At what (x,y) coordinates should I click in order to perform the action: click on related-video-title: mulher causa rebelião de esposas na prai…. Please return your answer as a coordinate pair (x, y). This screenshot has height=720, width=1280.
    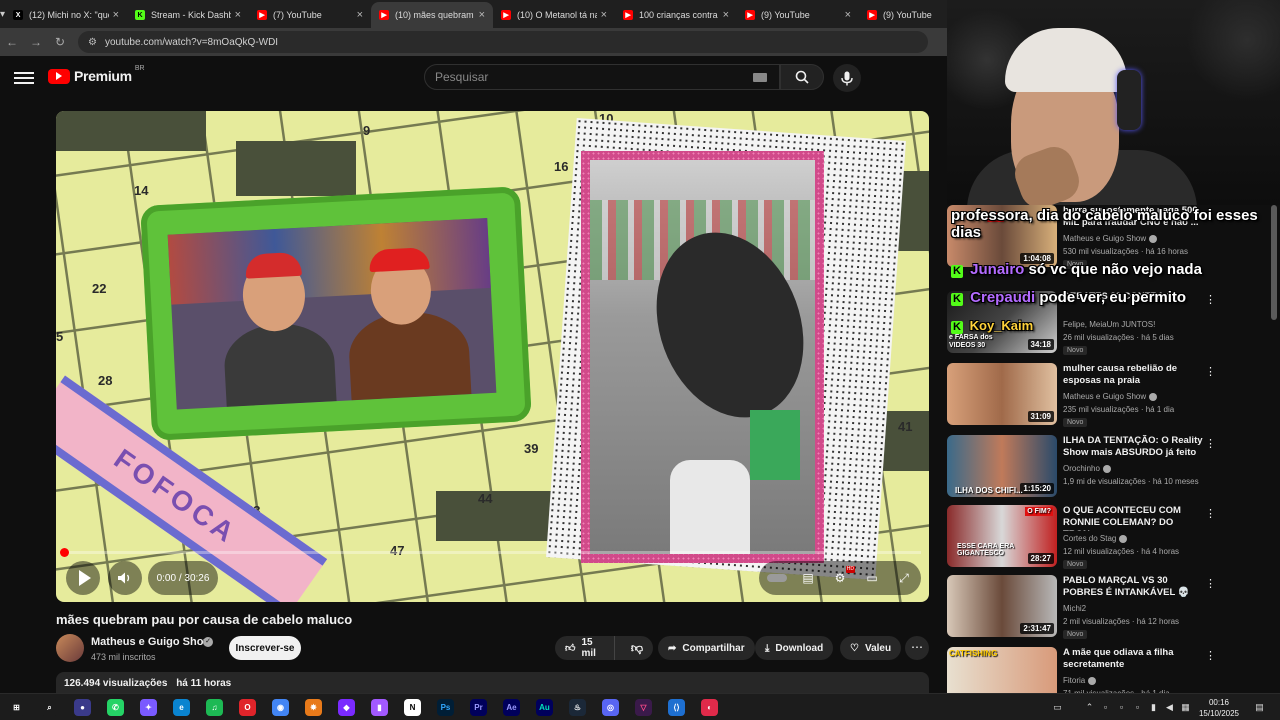
    Looking at the image, I should click on (1133, 375).